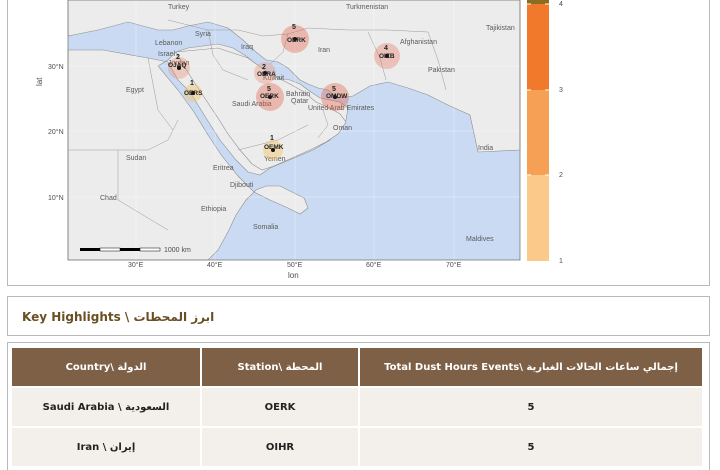  Describe the element at coordinates (500, 28) in the screenshot. I see `place-label: Tajikistan` at that location.